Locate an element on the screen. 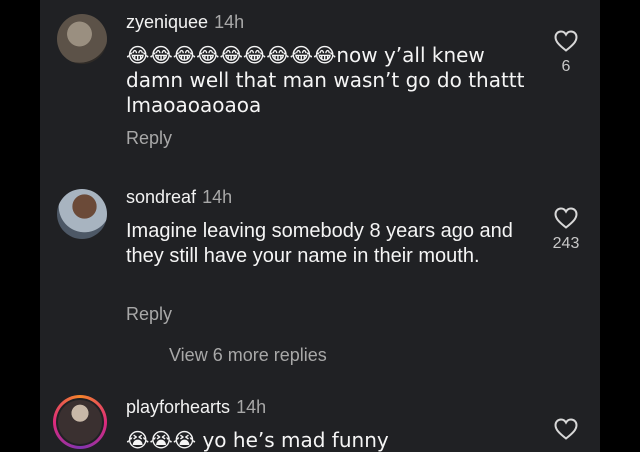 Image resolution: width=640 pixels, height=452 pixels. avatar-image is located at coordinates (80, 422).